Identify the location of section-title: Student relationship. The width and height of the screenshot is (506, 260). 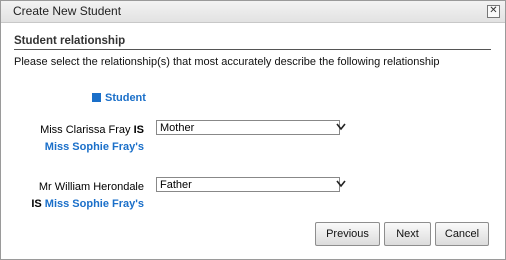
(70, 41).